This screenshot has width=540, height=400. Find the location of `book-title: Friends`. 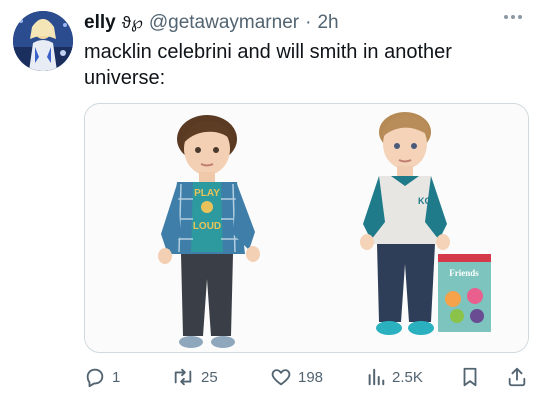

book-title: Friends is located at coordinates (464, 273).